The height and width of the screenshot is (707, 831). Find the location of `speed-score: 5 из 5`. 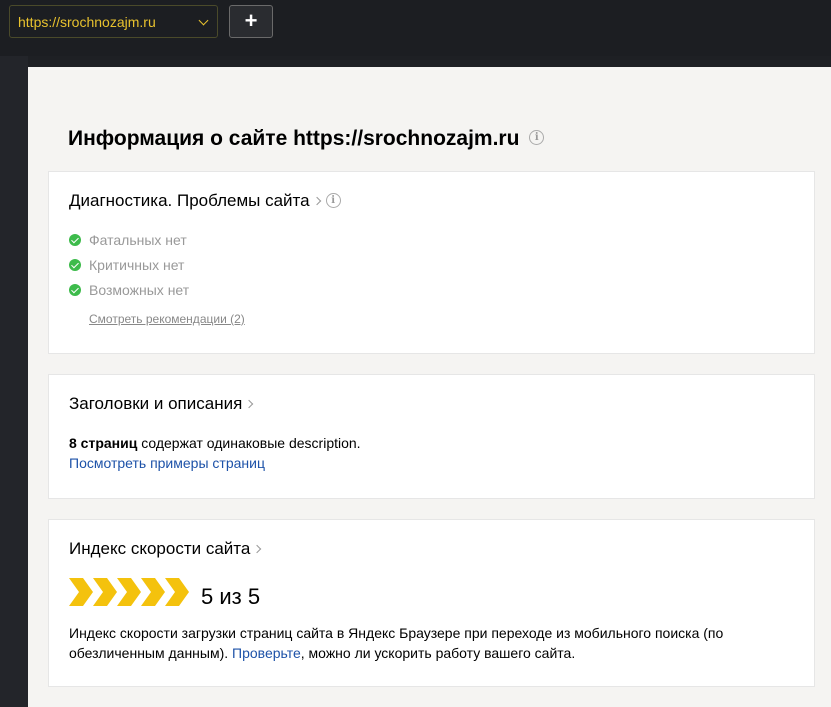

speed-score: 5 из 5 is located at coordinates (231, 596).